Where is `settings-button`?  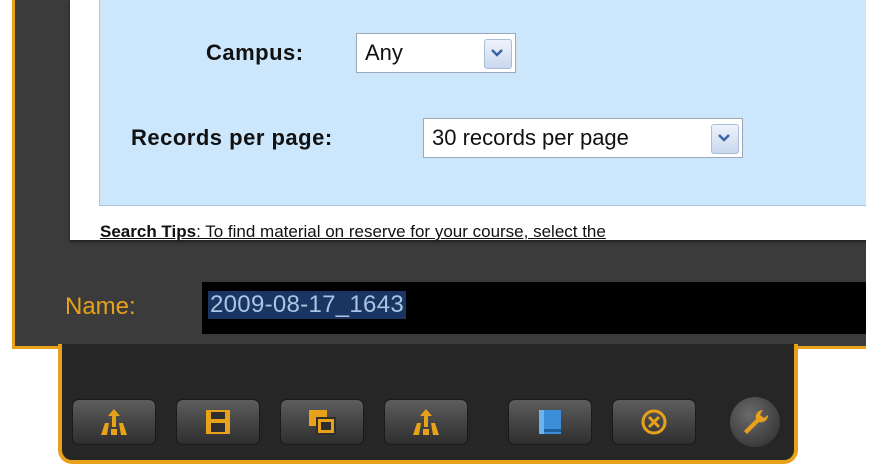 settings-button is located at coordinates (755, 422).